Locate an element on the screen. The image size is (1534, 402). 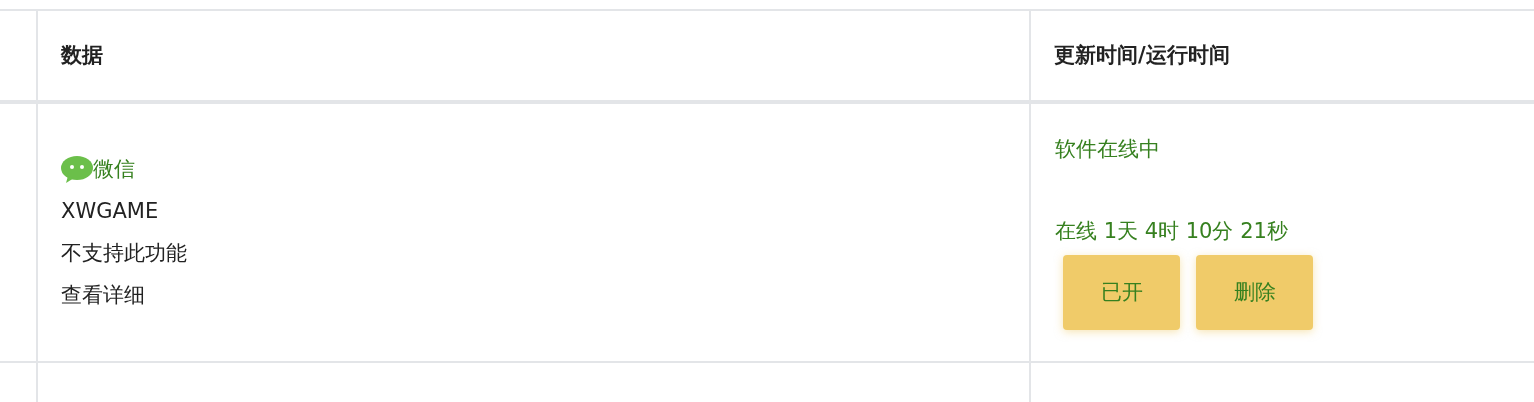
account-name: XWGAME is located at coordinates (110, 211).